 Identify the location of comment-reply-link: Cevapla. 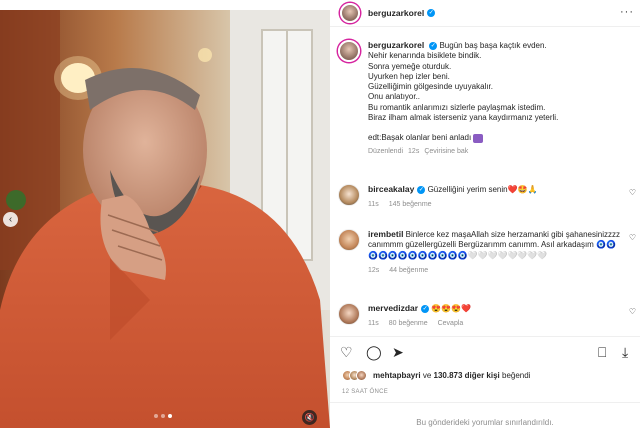
(451, 323).